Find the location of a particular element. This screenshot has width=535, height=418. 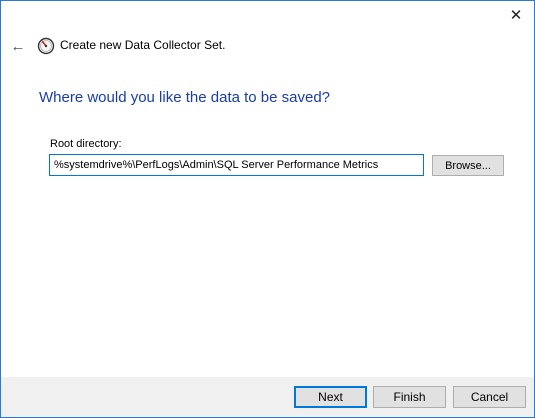

performance-monitor-icon is located at coordinates (46, 46).